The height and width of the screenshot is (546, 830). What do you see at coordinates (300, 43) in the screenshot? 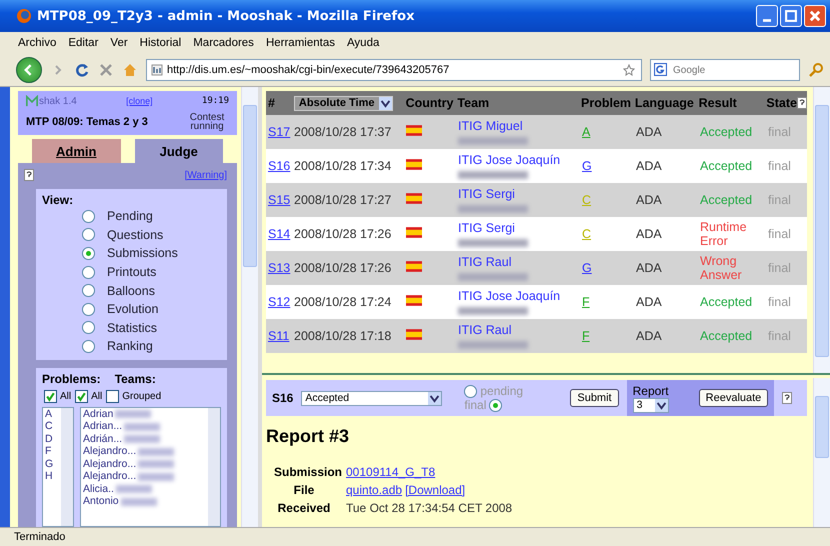
I see `menu-item: Herramientas` at bounding box center [300, 43].